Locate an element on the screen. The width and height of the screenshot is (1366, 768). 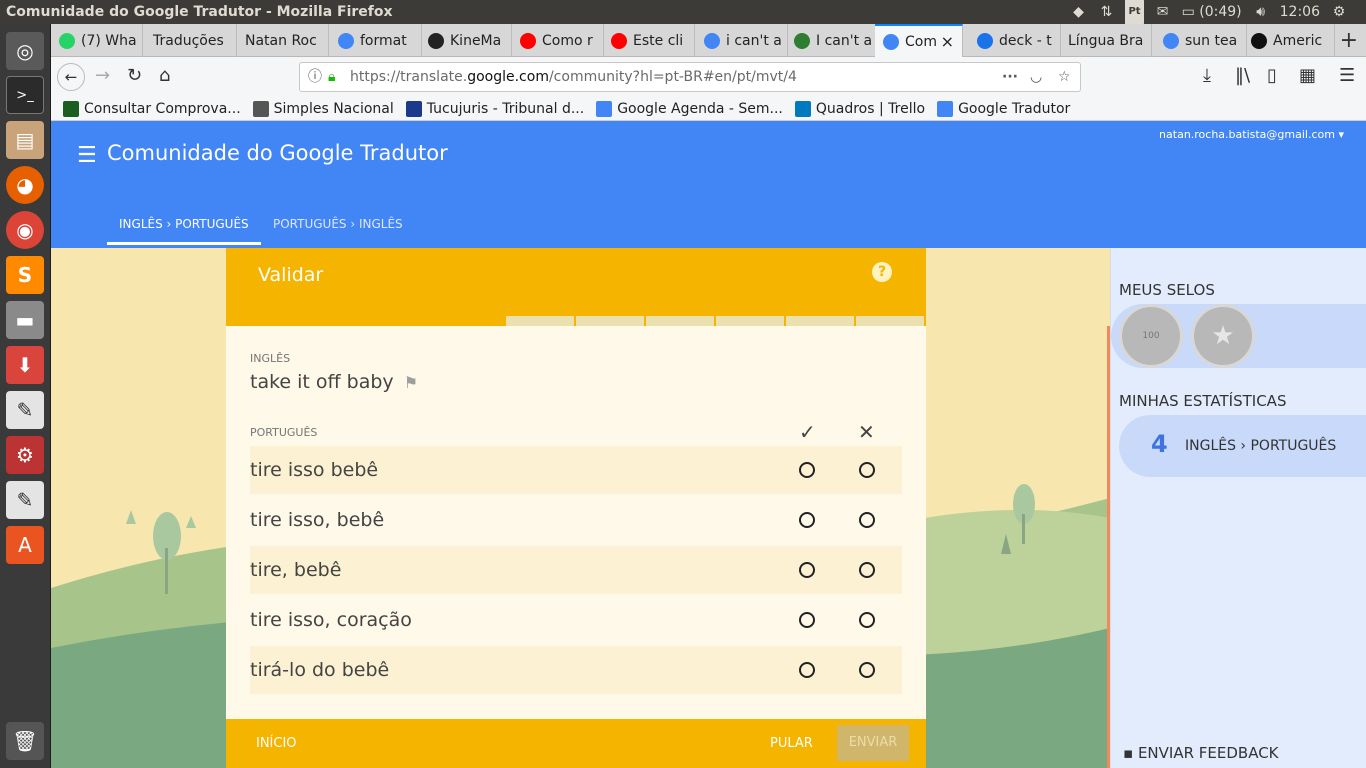
settings-gear-icon: ⚙ is located at coordinates (1339, 12).